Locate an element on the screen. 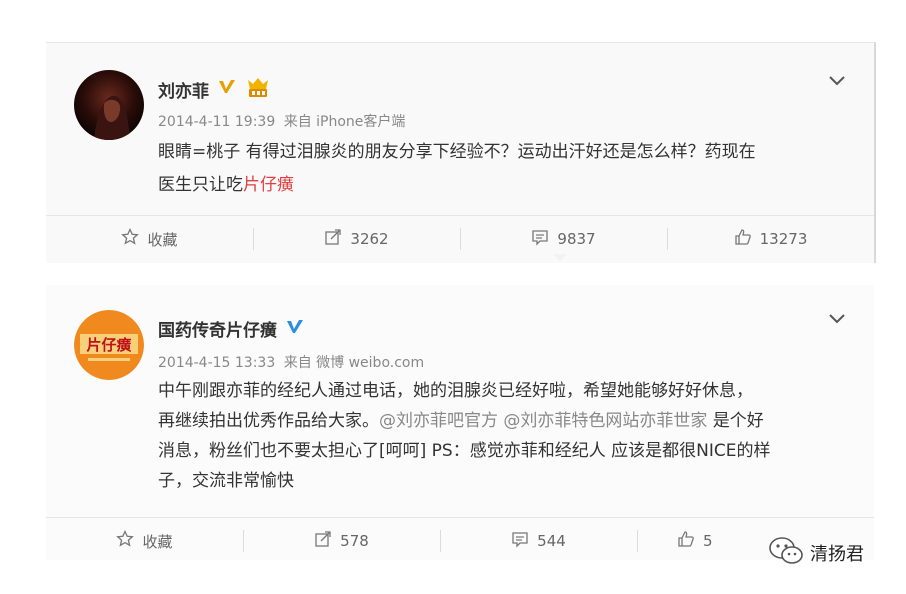  mention-link: @刘亦菲特色网站亦菲世家 is located at coordinates (605, 421).